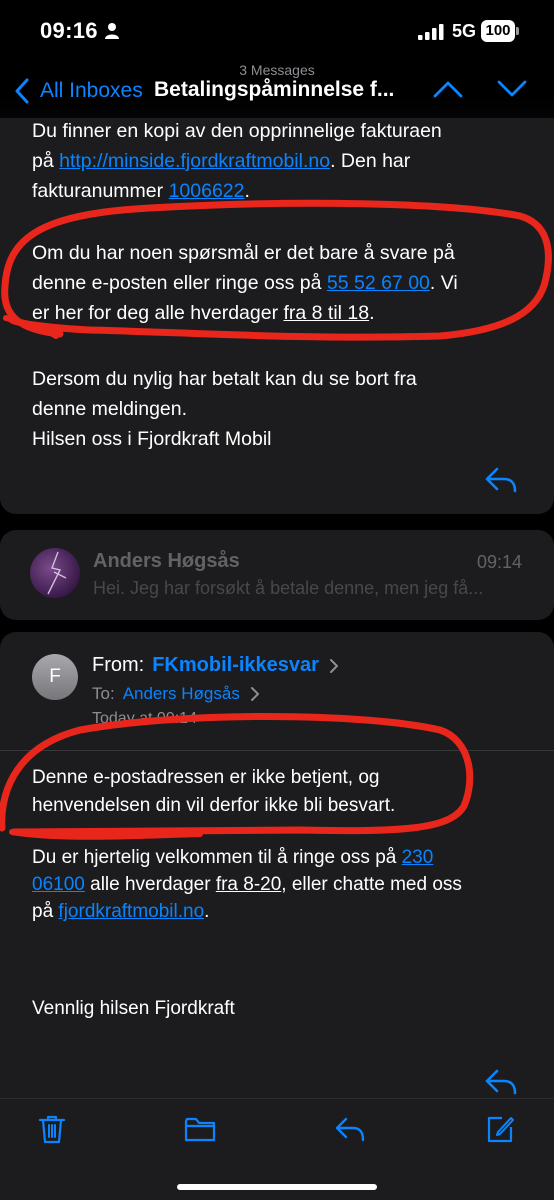  I want to click on to-recipient: Anders Høgsås, so click(181, 694).